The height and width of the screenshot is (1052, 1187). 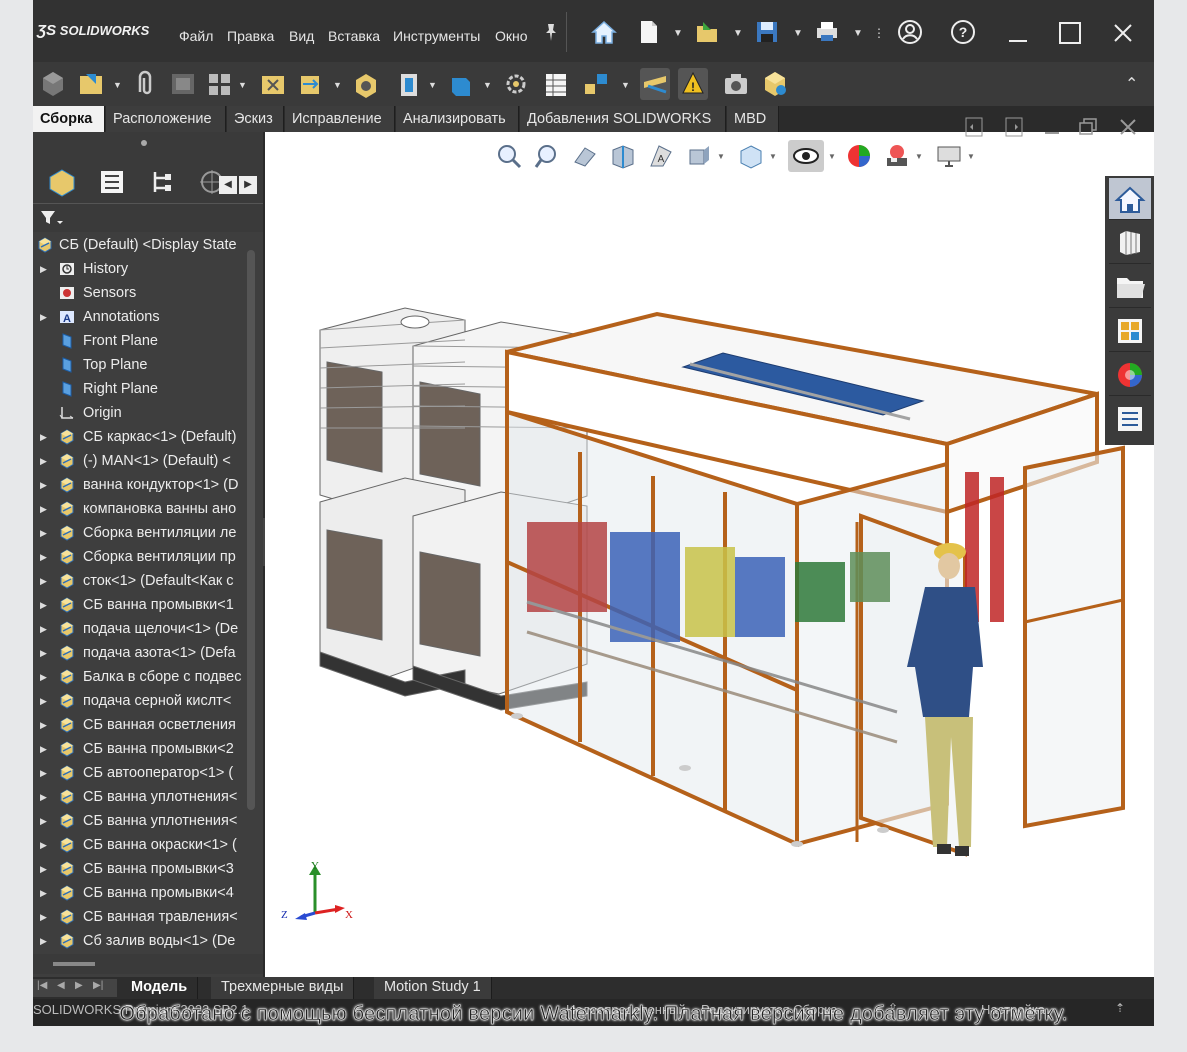 I want to click on exploded-view-icon, so click(x=596, y=84).